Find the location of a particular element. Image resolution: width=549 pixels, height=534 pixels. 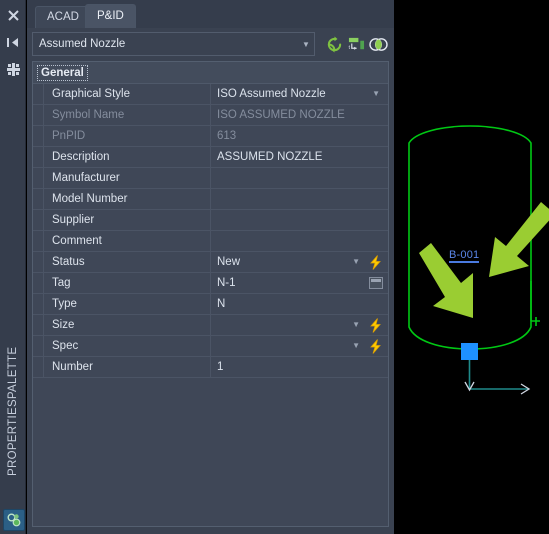

property-row: Supplier is located at coordinates (210, 220).